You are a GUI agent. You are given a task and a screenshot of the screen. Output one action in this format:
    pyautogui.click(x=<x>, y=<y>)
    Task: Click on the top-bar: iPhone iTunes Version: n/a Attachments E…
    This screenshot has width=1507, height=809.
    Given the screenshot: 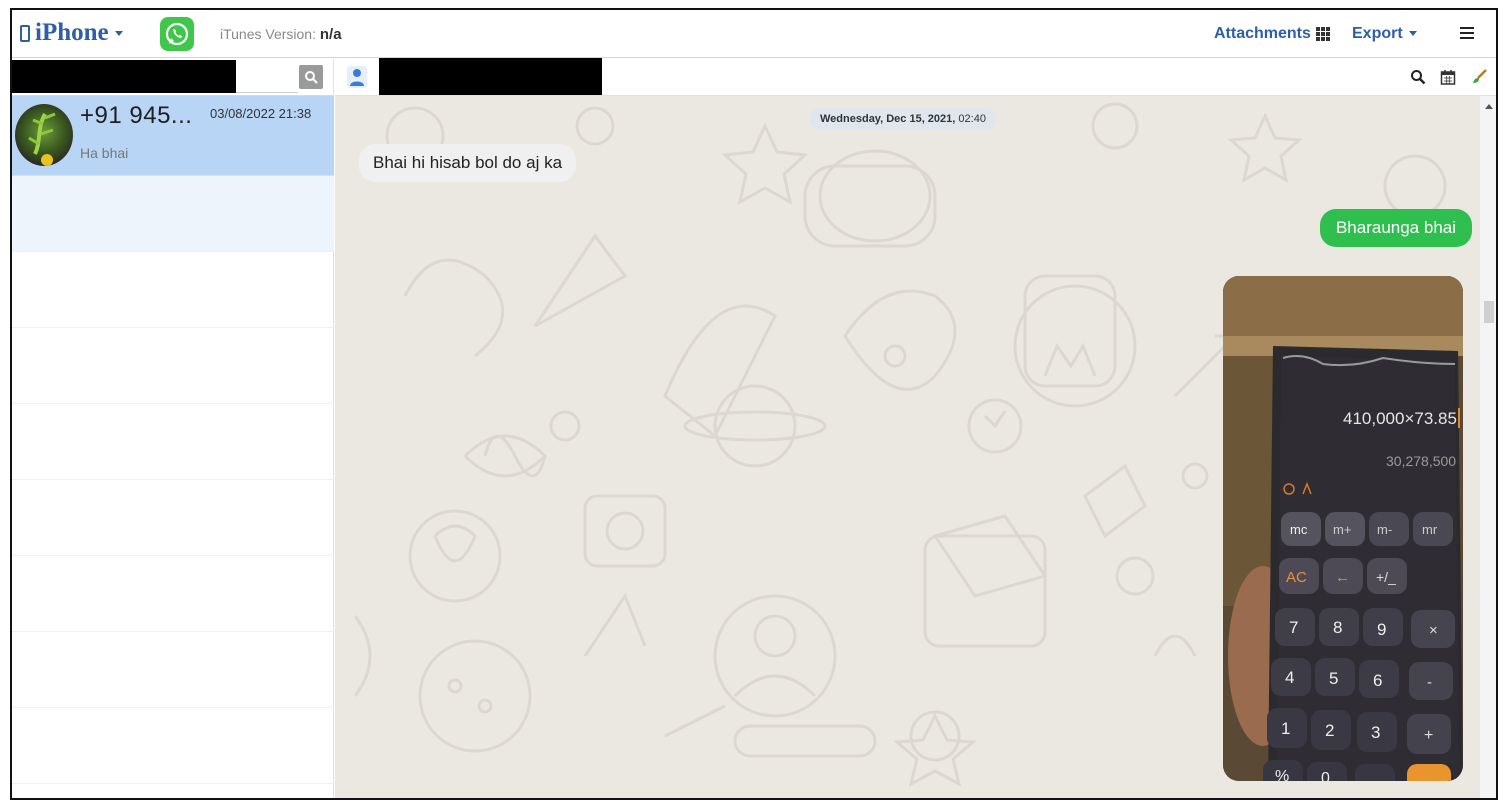 What is the action you would take?
    pyautogui.click(x=754, y=34)
    